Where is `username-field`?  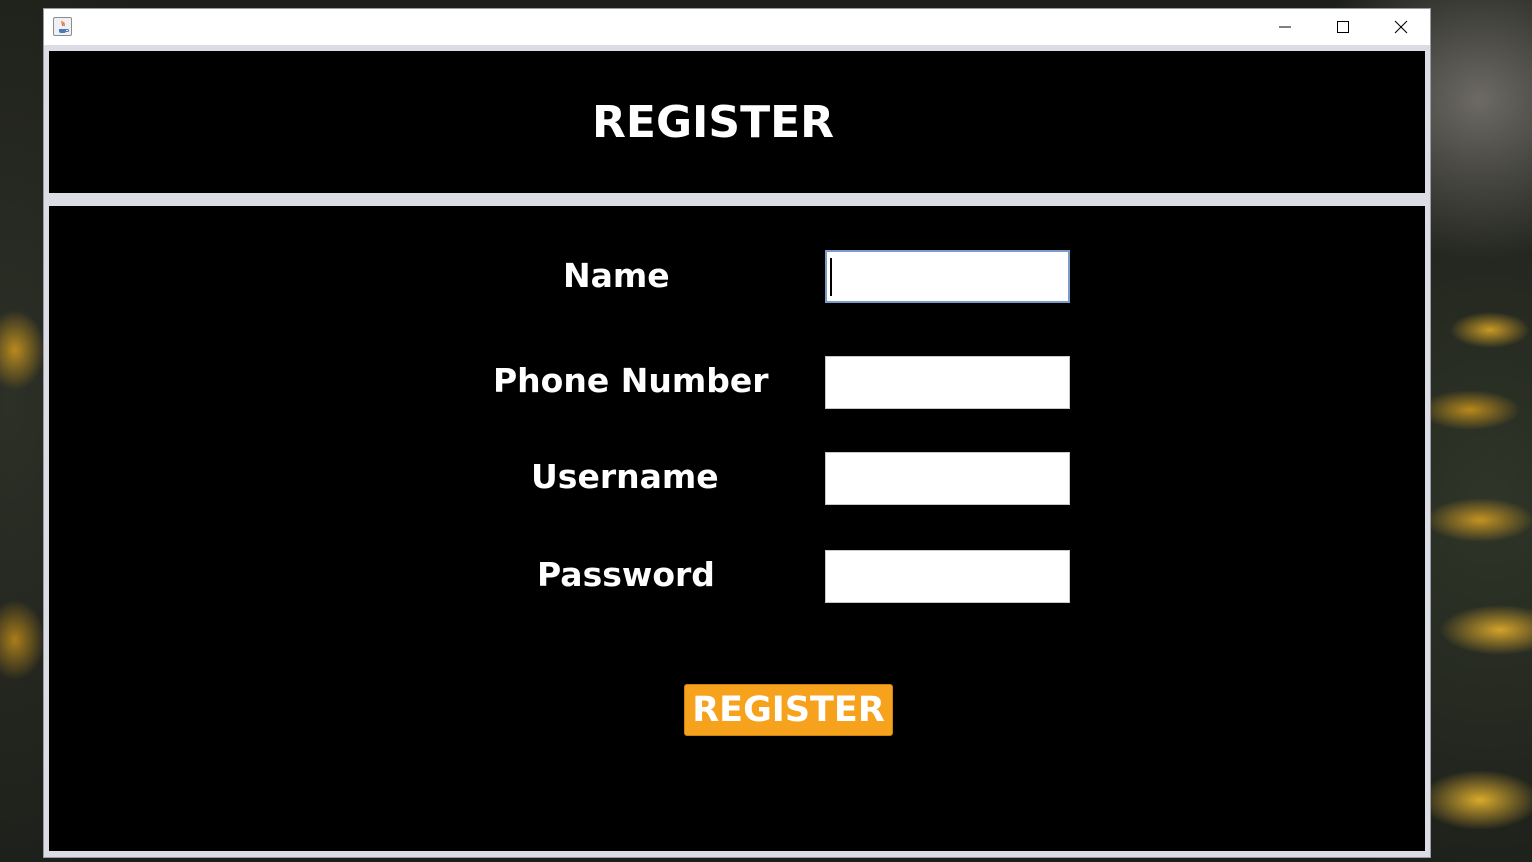 username-field is located at coordinates (947, 478).